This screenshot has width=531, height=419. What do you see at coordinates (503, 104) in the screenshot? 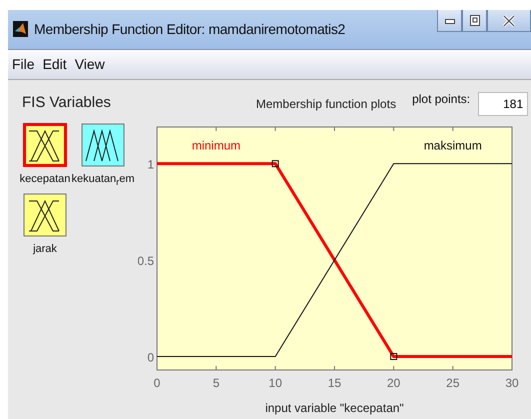
I see `plot-points-field: 181` at bounding box center [503, 104].